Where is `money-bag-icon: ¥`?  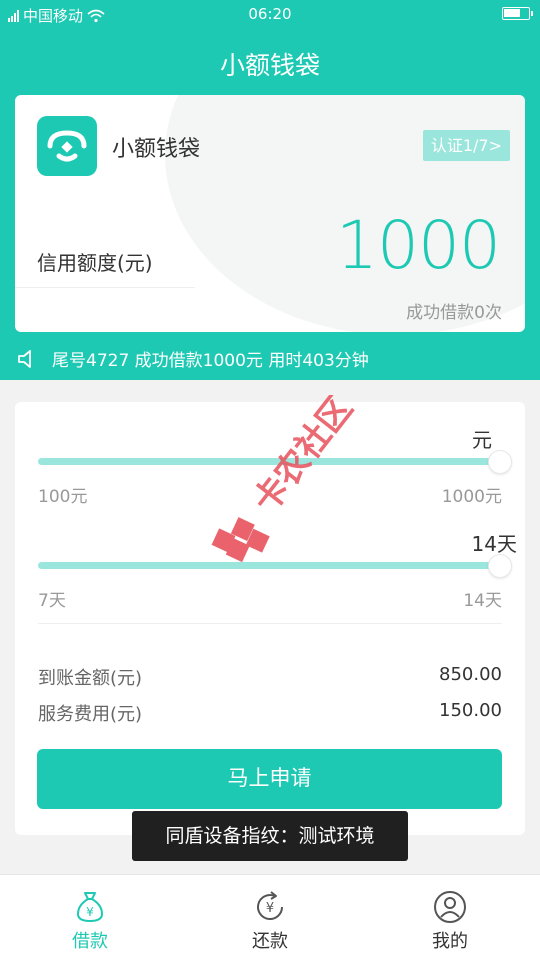
money-bag-icon: ¥ is located at coordinates (90, 907).